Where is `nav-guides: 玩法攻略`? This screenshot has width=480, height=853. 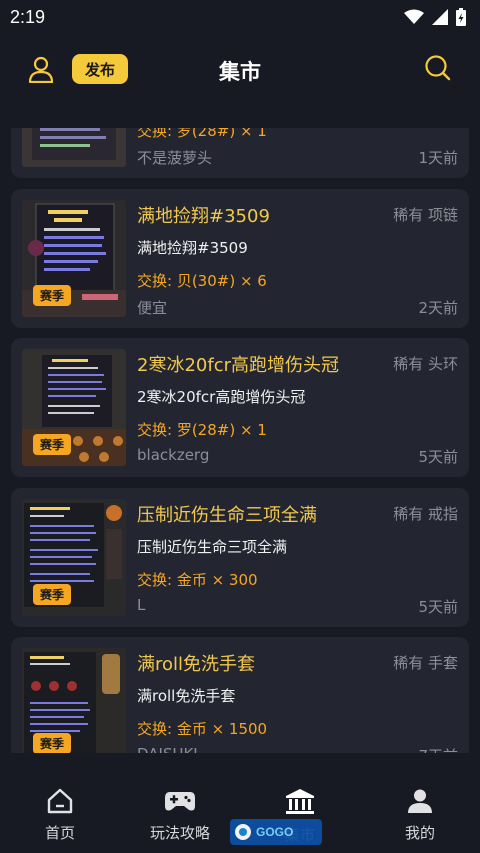 nav-guides: 玩法攻略 is located at coordinates (180, 811).